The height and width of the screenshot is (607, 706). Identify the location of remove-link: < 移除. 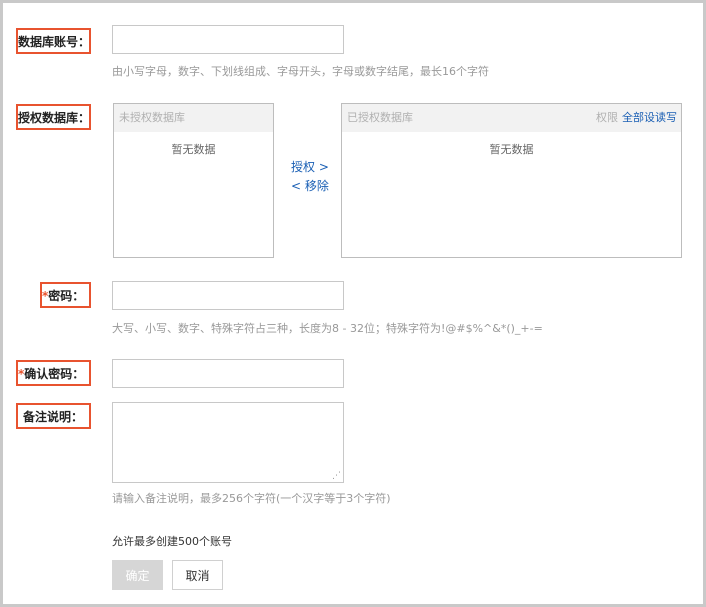
(310, 185).